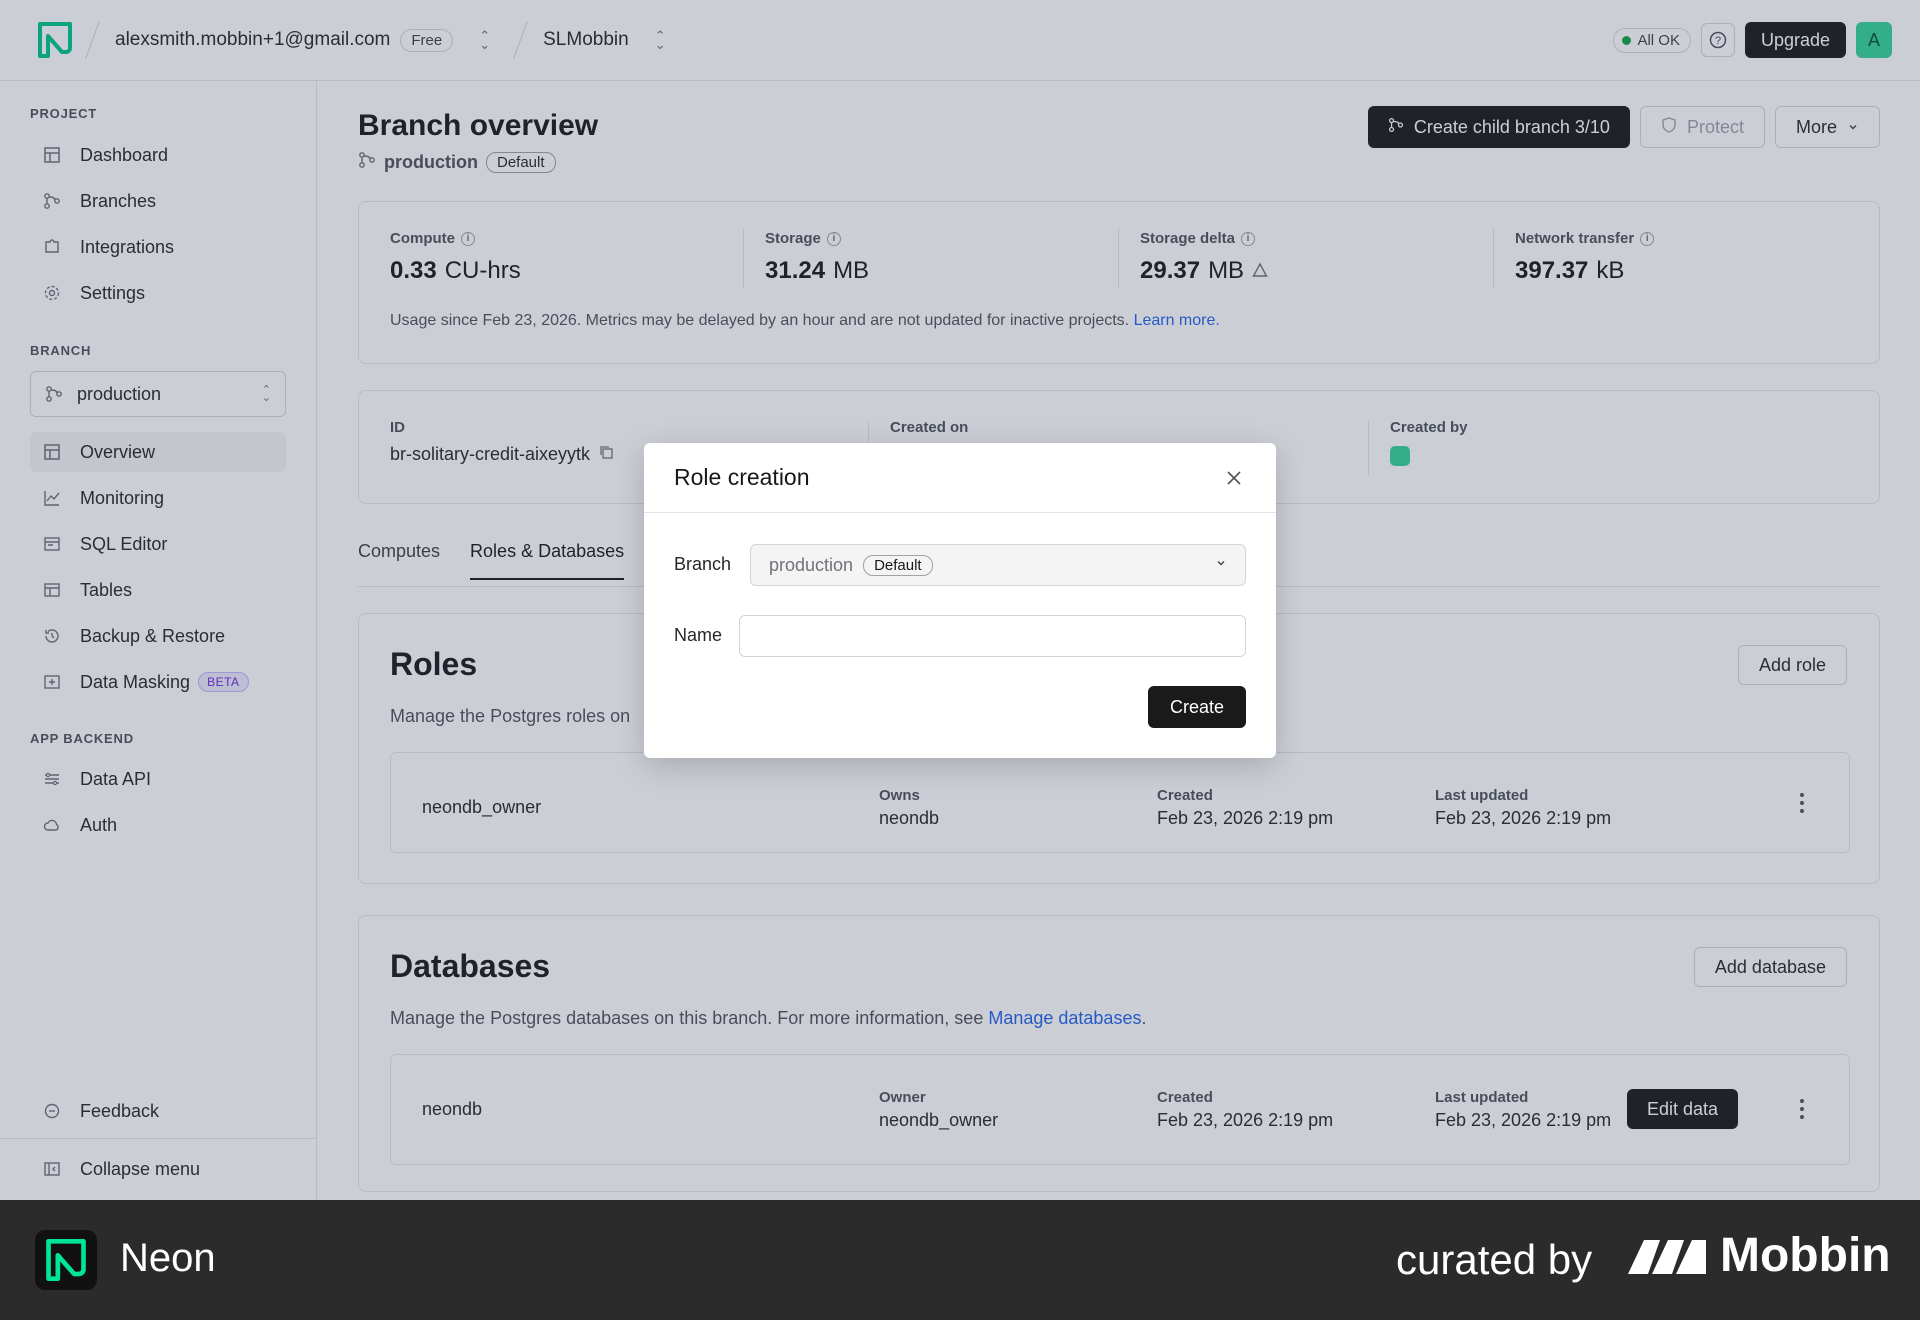 The height and width of the screenshot is (1320, 1920). Describe the element at coordinates (811, 564) in the screenshot. I see `branch-select-value: production` at that location.